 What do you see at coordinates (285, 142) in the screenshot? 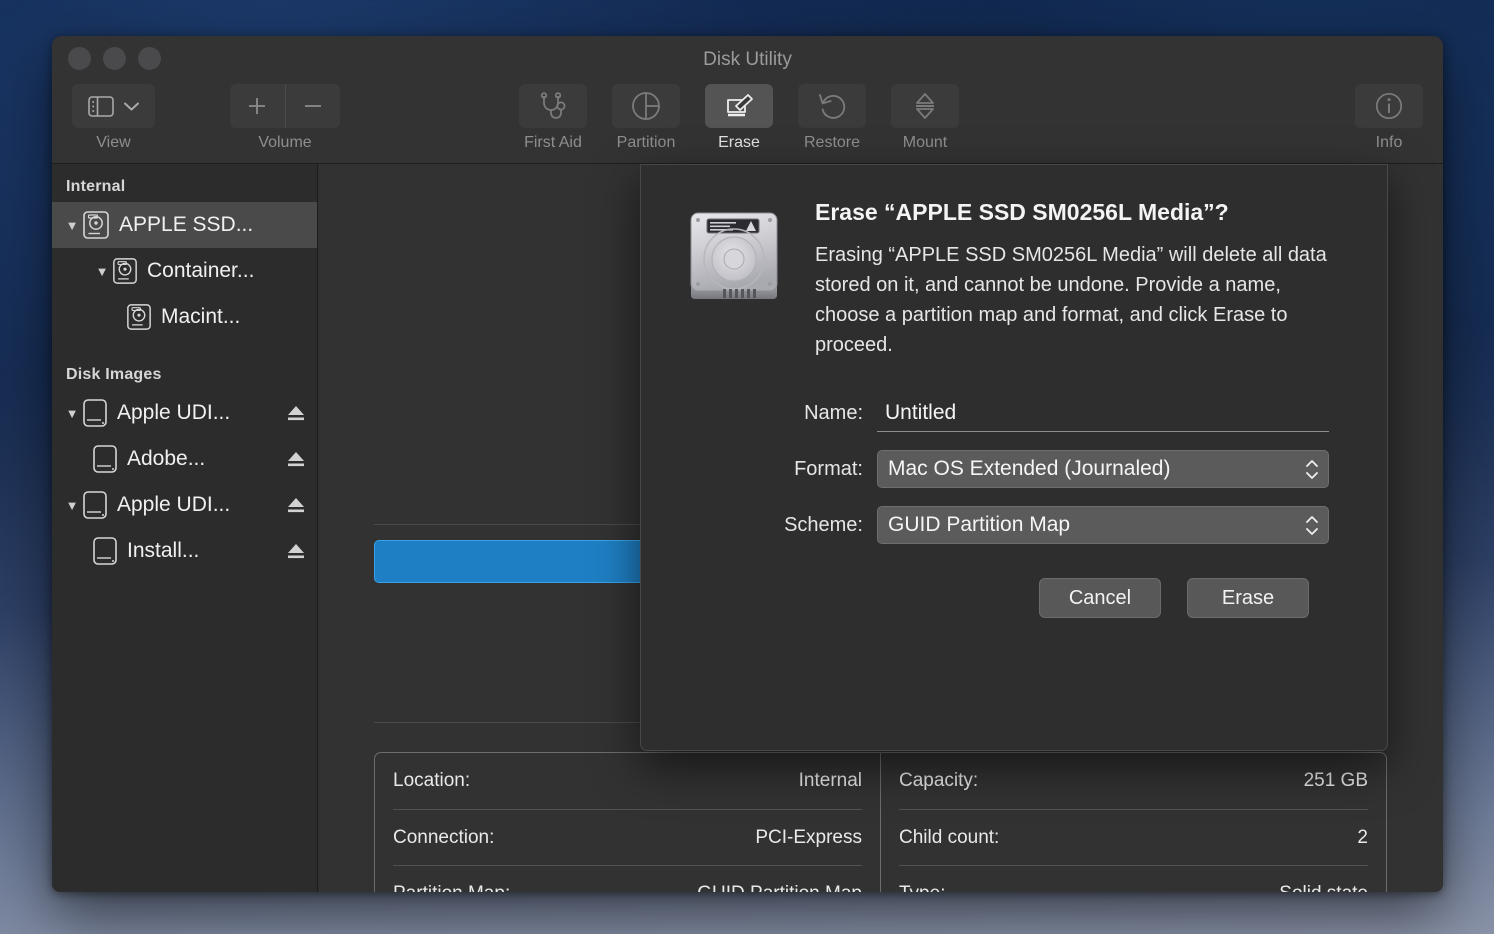
I see `volume-label: Volume` at bounding box center [285, 142].